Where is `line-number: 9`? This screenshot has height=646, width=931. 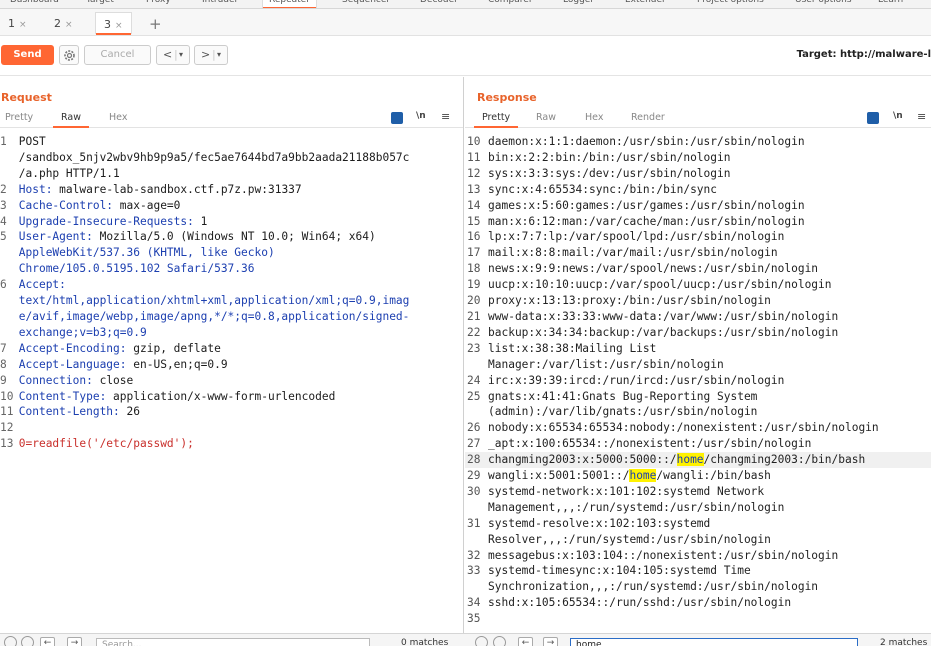
line-number: 9 is located at coordinates (3, 380).